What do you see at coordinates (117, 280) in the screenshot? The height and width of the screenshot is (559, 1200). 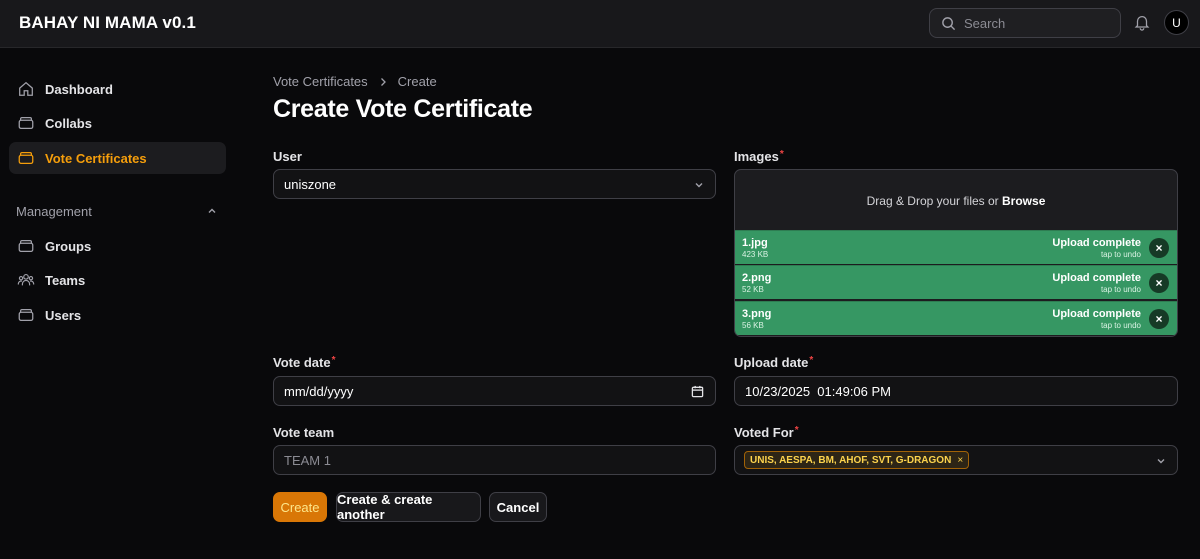 I see `sidebar-item-teams: Teams` at bounding box center [117, 280].